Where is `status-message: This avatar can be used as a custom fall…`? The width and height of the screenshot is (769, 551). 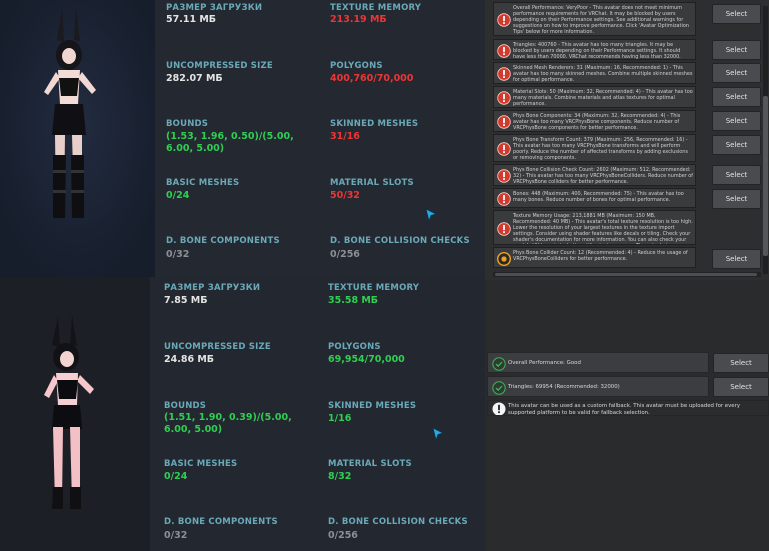
status-message: This avatar can be used as a custom fall… is located at coordinates (628, 408).